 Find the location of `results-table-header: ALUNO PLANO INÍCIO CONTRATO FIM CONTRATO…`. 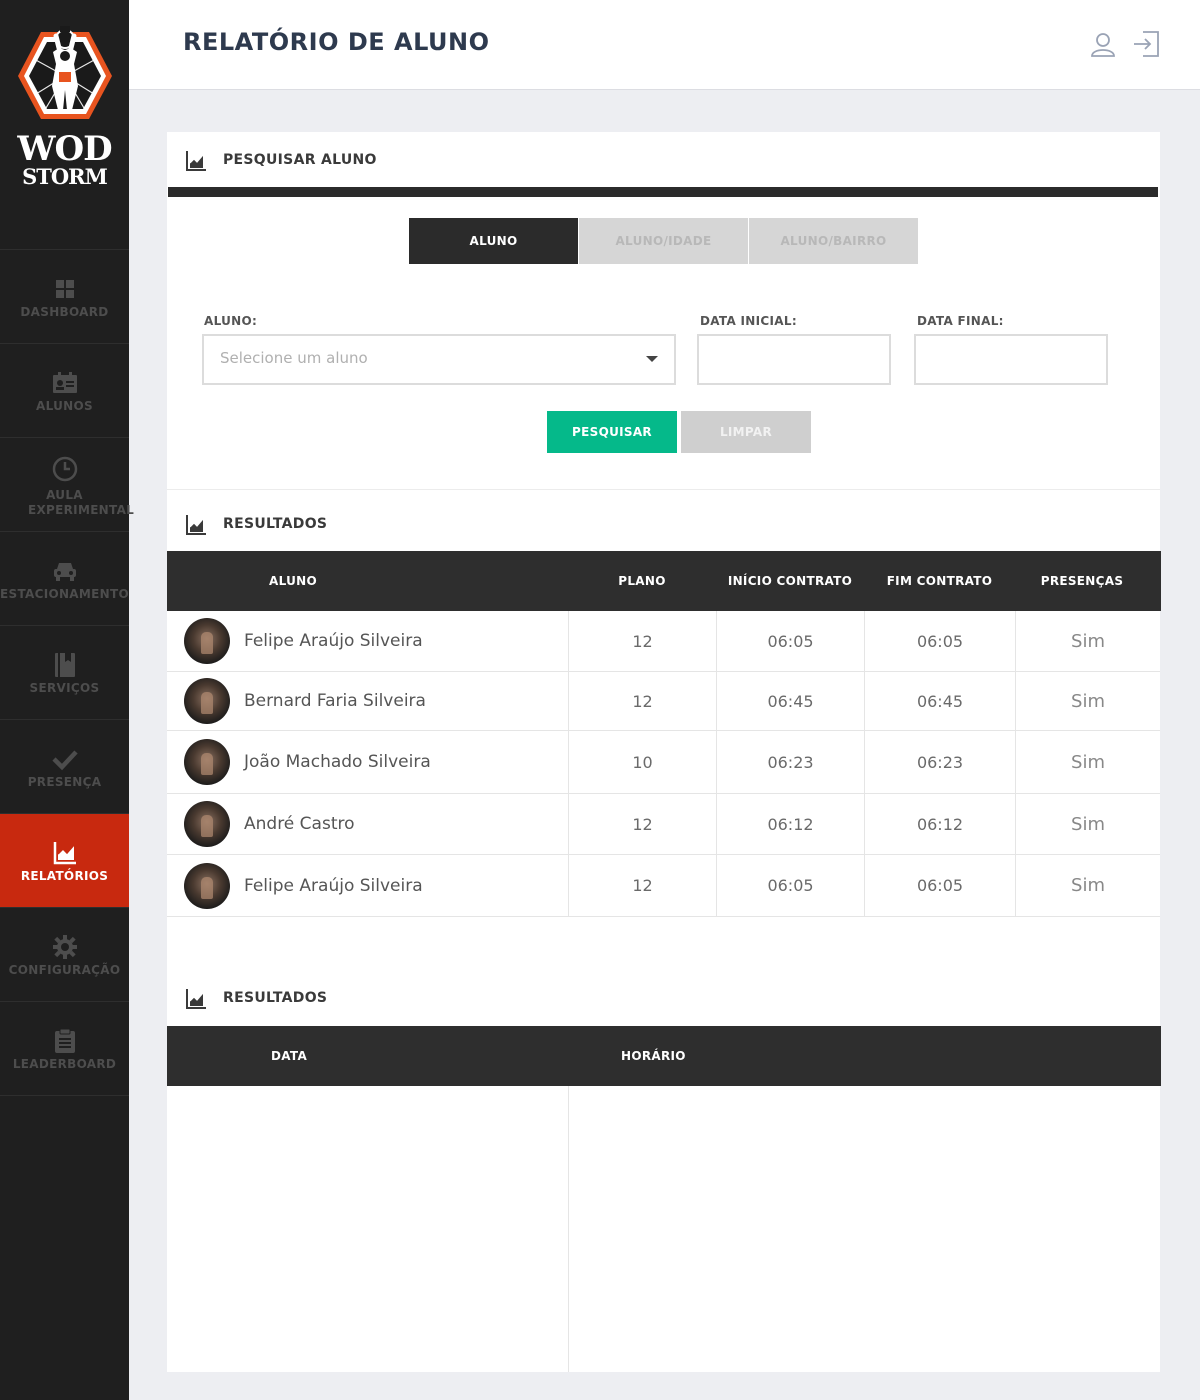

results-table-header: ALUNO PLANO INÍCIO CONTRATO FIM CONTRATO… is located at coordinates (664, 581).